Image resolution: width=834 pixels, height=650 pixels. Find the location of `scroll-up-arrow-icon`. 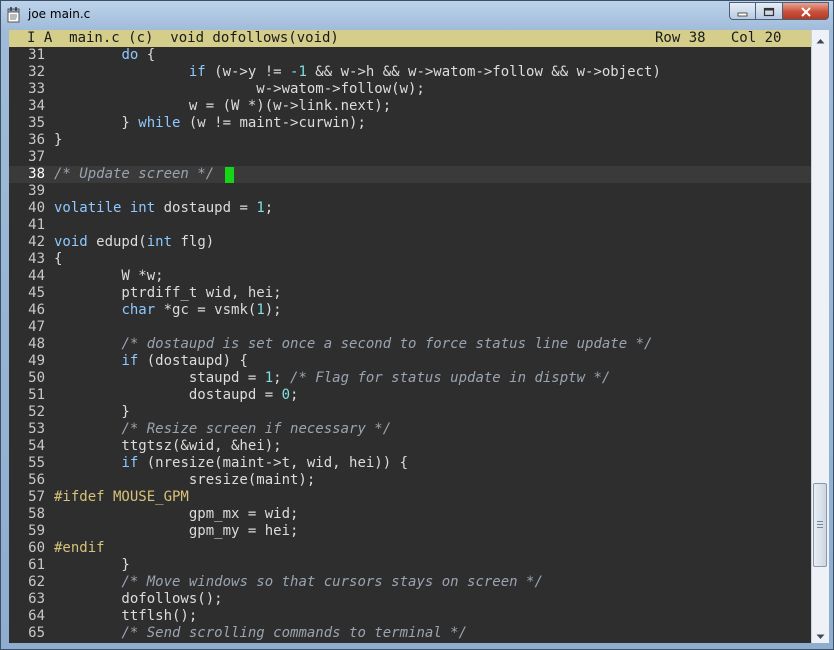

scroll-up-arrow-icon is located at coordinates (820, 38).